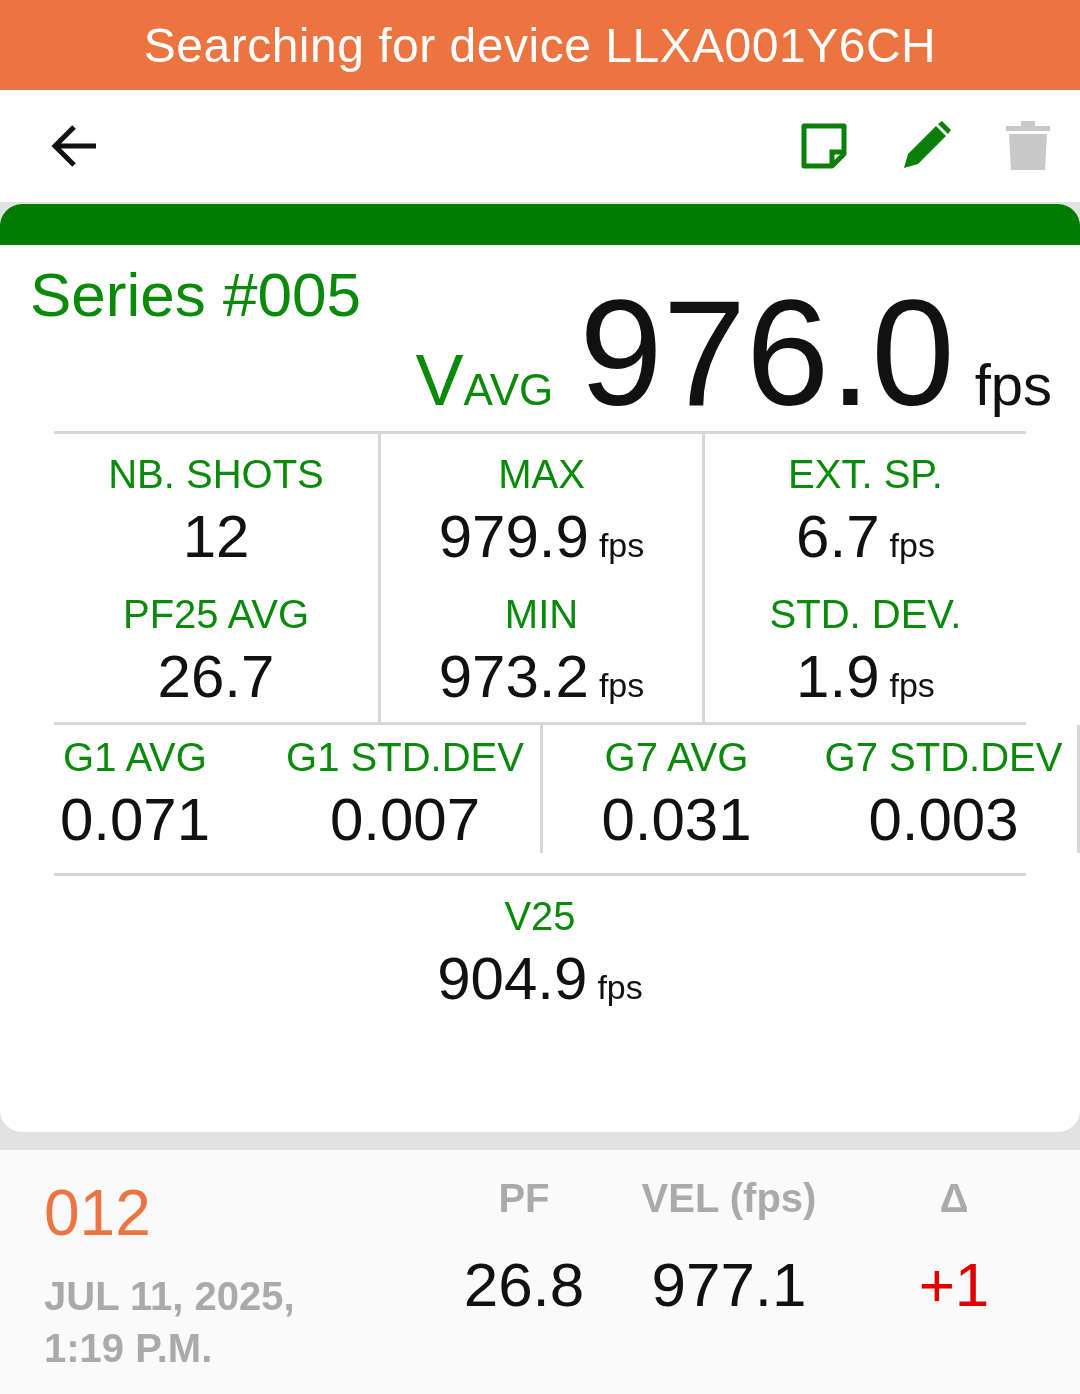 This screenshot has width=1080, height=1394. Describe the element at coordinates (405, 757) in the screenshot. I see `stat-label: G1 STD.DEV` at that location.